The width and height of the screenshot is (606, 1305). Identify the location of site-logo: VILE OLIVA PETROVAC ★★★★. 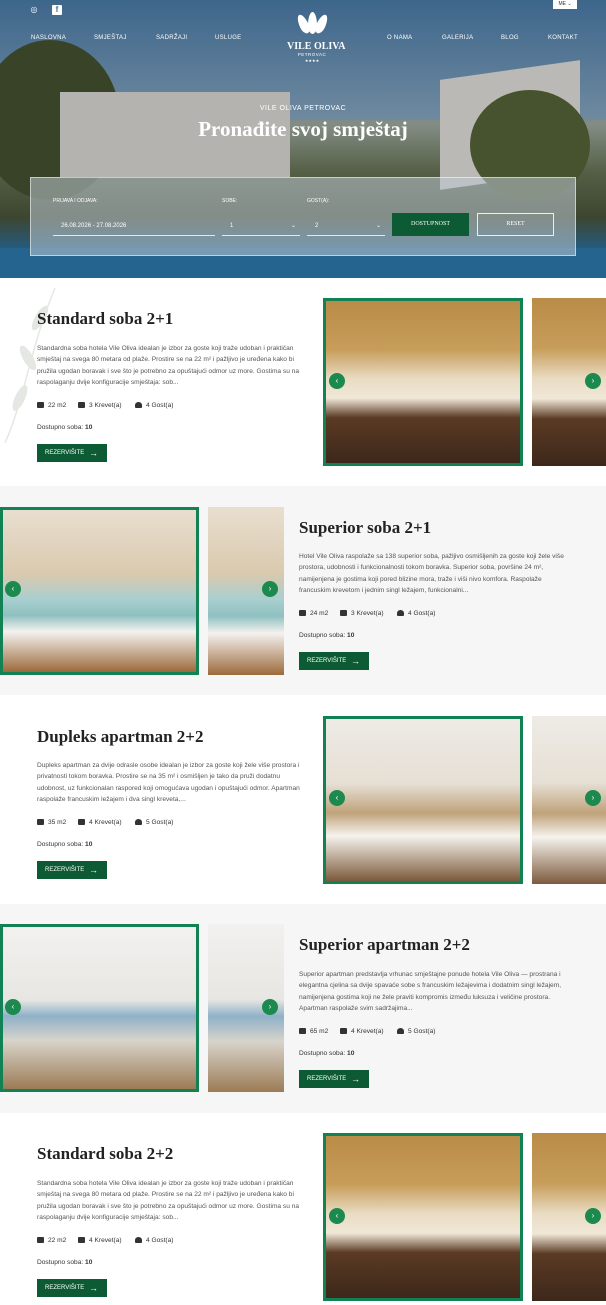
(316, 37).